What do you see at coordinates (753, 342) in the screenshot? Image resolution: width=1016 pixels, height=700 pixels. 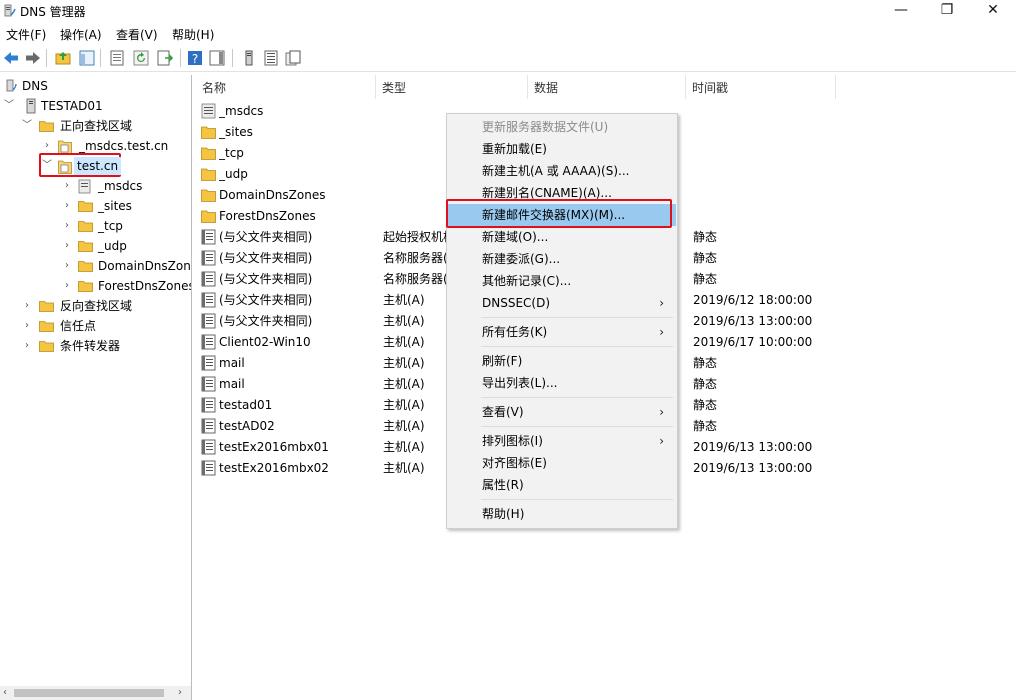 I see `cell-timestamp: 2019/6/17 10:00:00` at bounding box center [753, 342].